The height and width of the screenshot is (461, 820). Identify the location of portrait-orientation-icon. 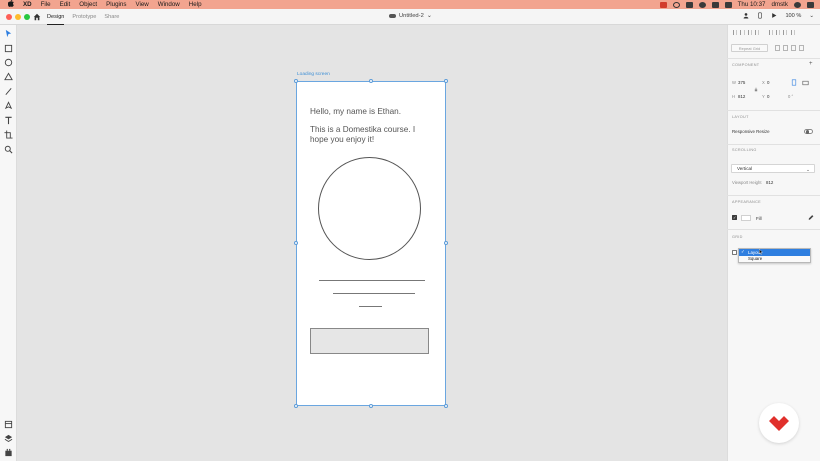
(794, 82).